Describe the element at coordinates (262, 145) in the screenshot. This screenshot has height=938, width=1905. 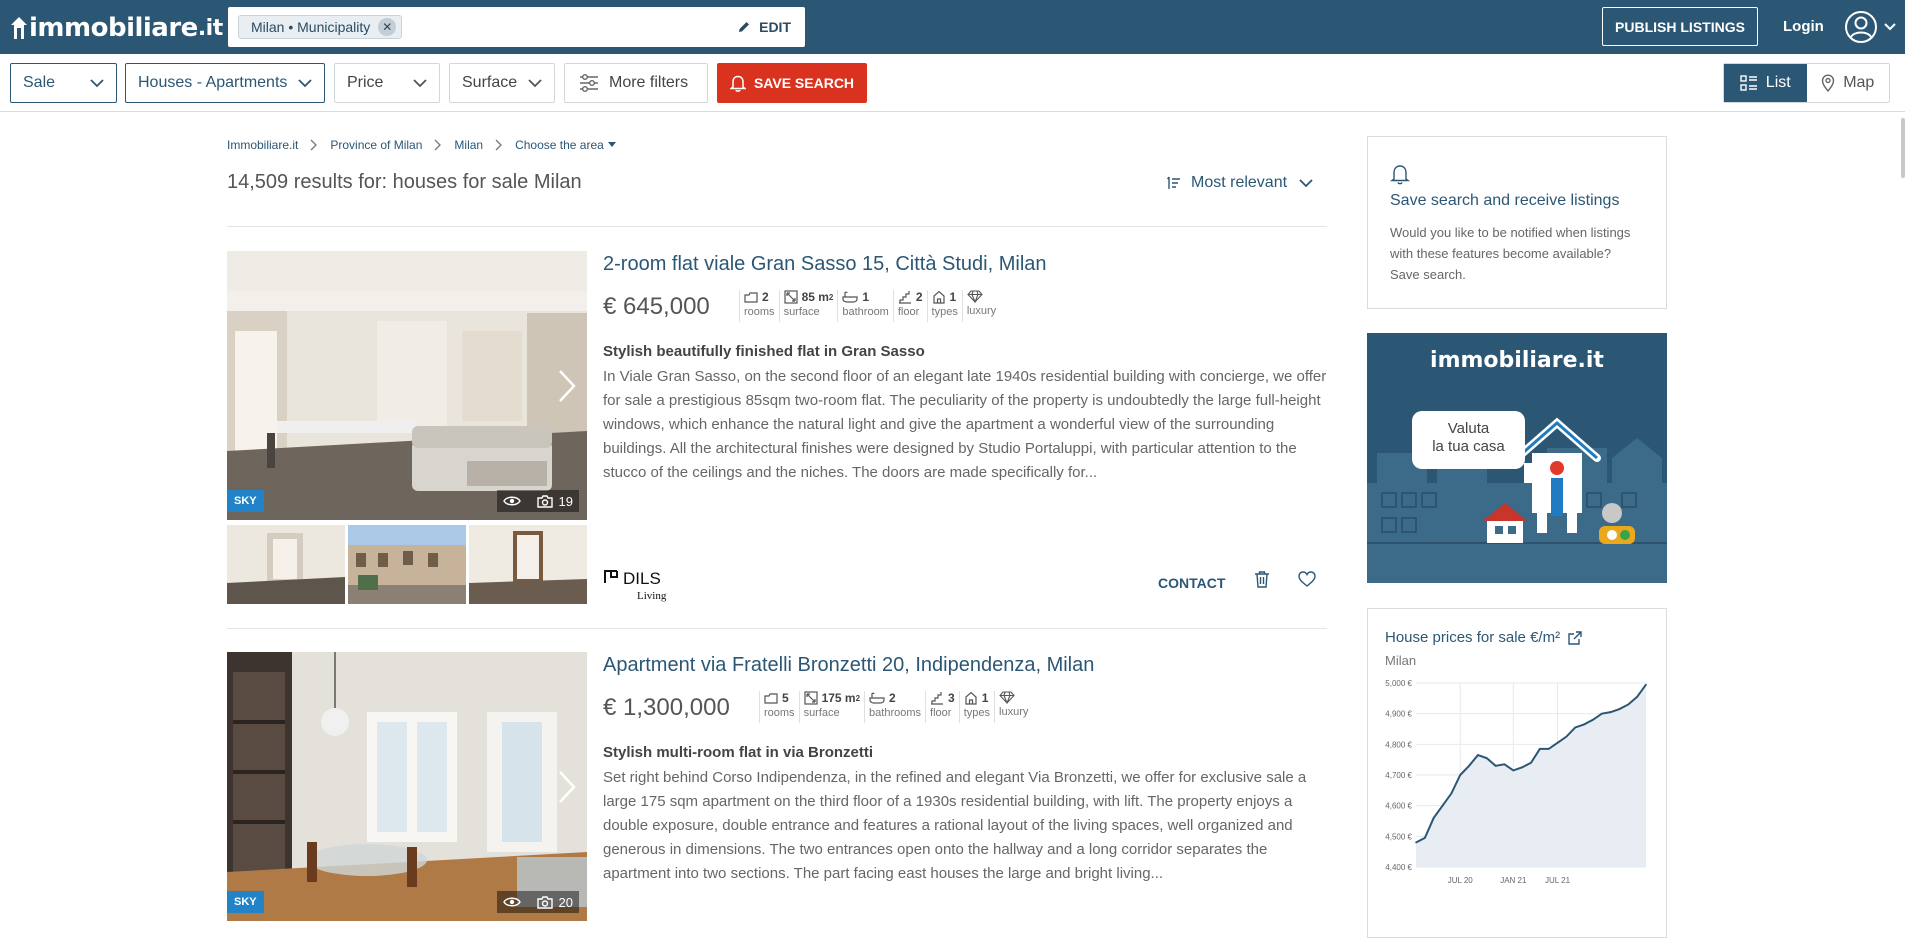
I see `breadcrumb-home: Immobiliare.it` at that location.